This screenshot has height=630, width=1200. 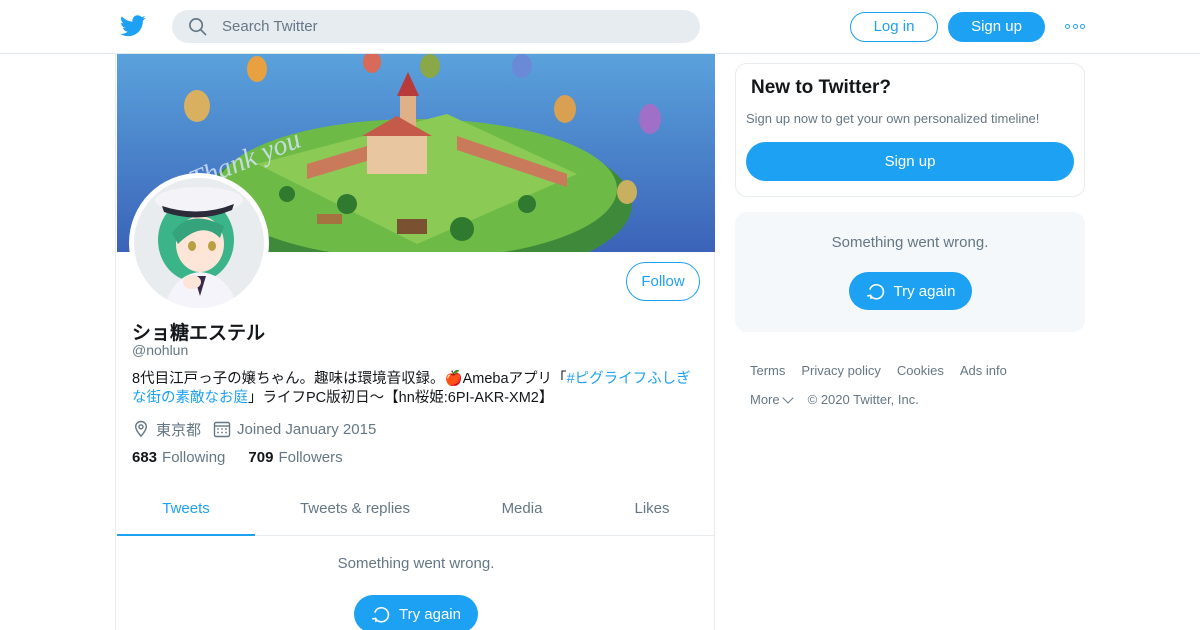 I want to click on profile-location: 東京都, so click(x=179, y=430).